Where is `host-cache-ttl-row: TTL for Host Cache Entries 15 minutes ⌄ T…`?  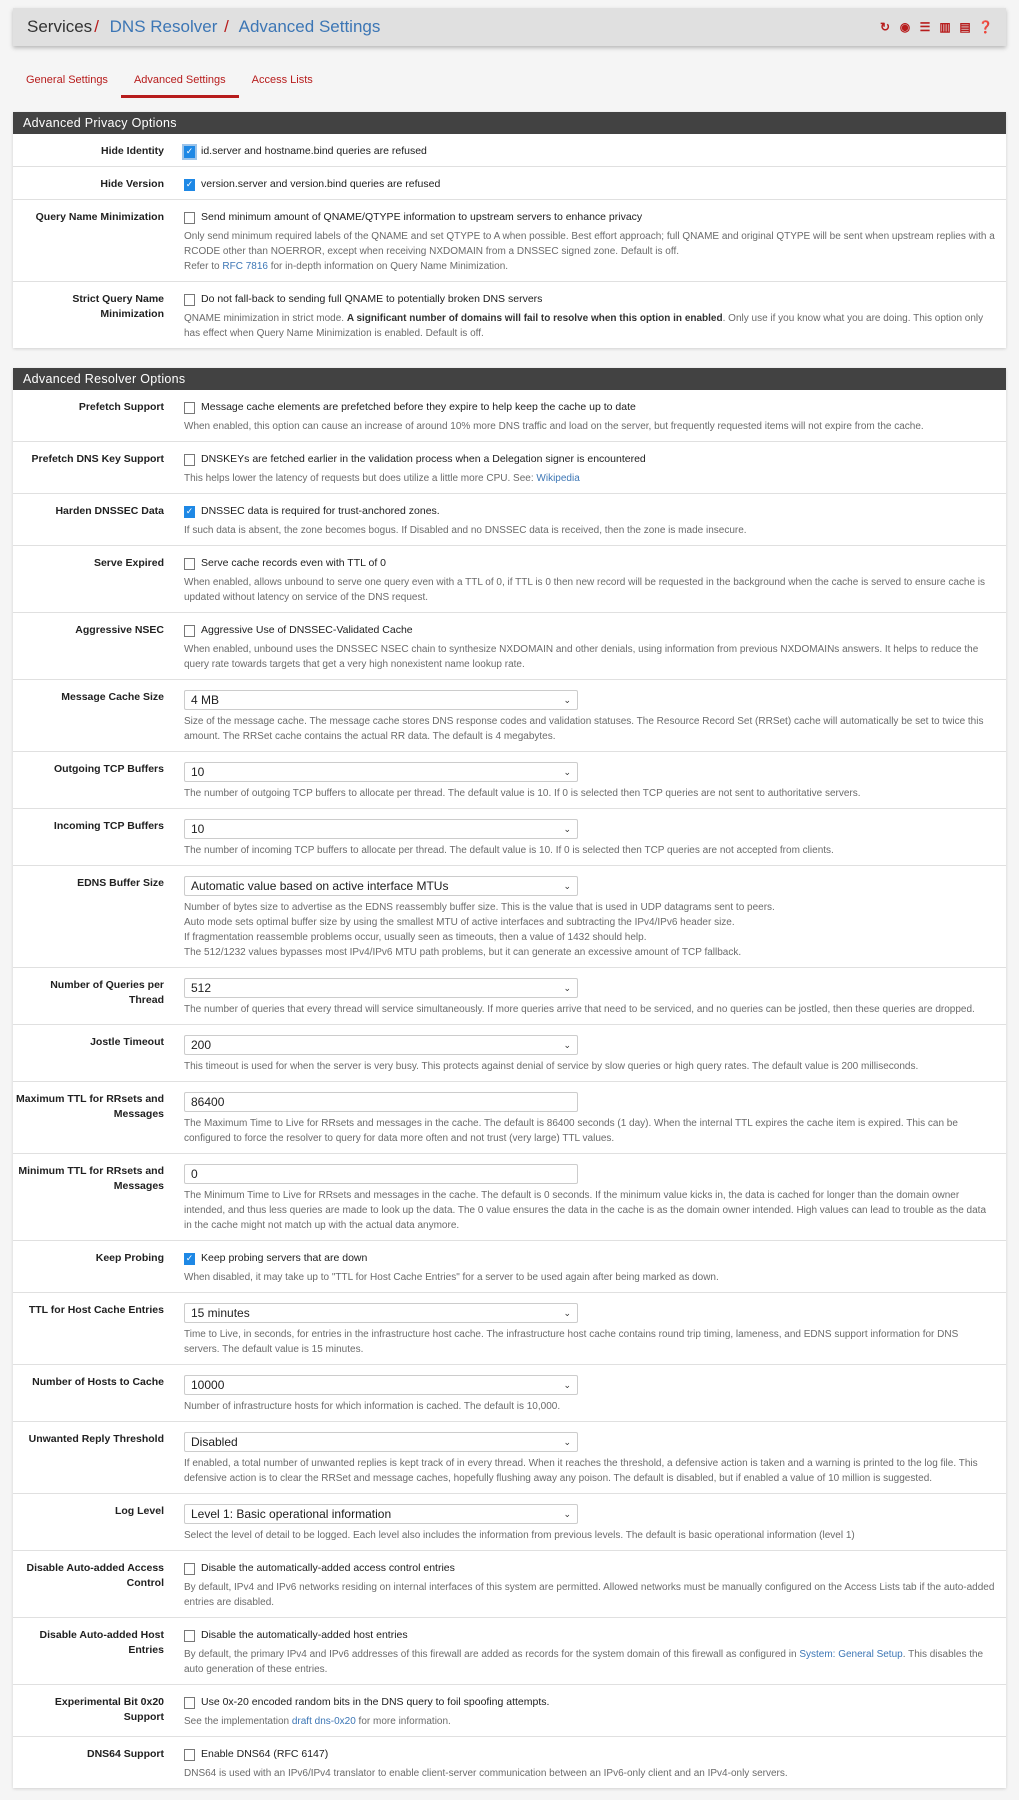 host-cache-ttl-row: TTL for Host Cache Entries 15 minutes ⌄ T… is located at coordinates (509, 1329).